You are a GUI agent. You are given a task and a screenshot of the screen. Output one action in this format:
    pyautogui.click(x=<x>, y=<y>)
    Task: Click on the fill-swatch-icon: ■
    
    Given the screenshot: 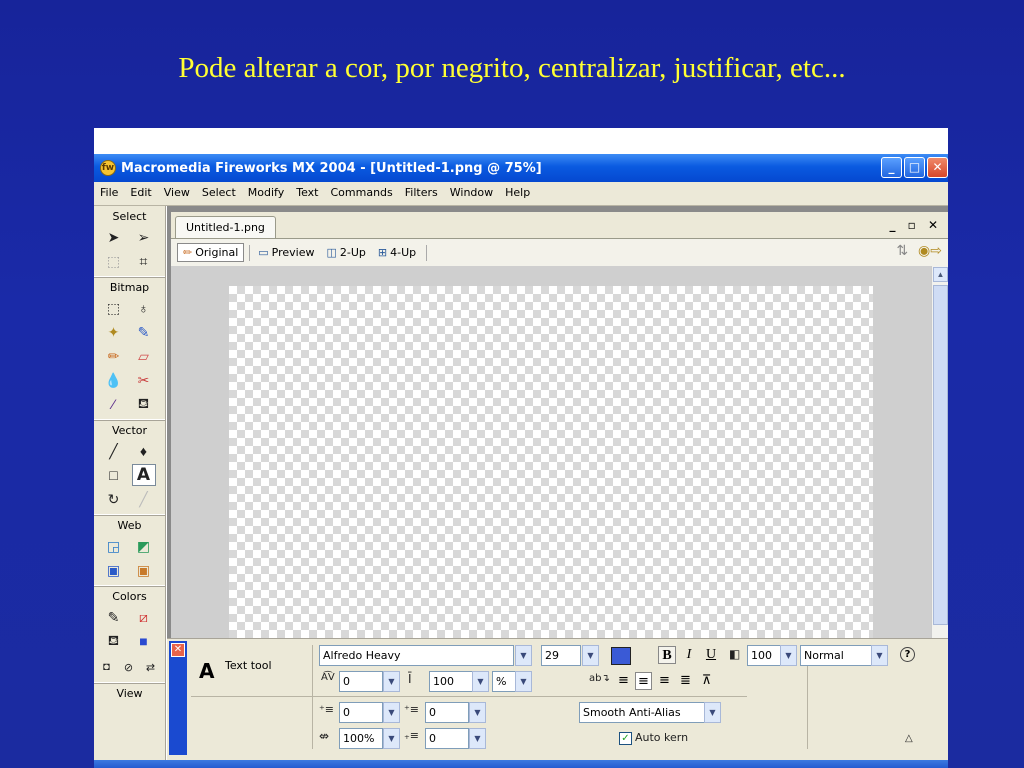 What is the action you would take?
    pyautogui.click(x=144, y=641)
    